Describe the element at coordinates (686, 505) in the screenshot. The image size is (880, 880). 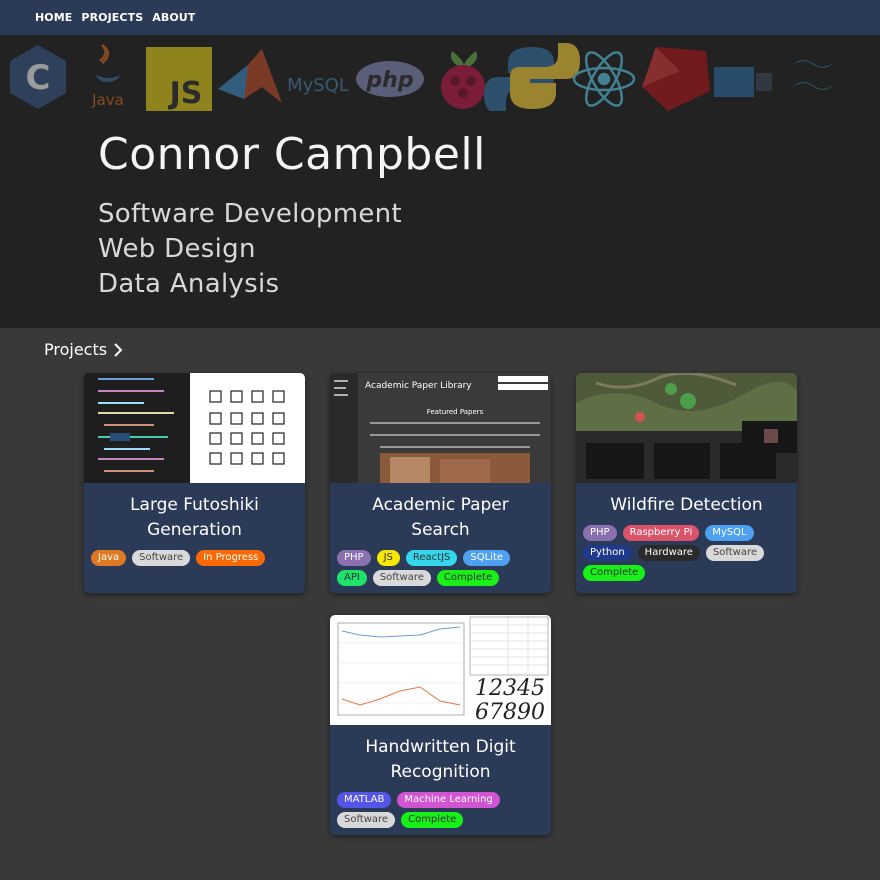
I see `project-title: Wildfire Detection` at that location.